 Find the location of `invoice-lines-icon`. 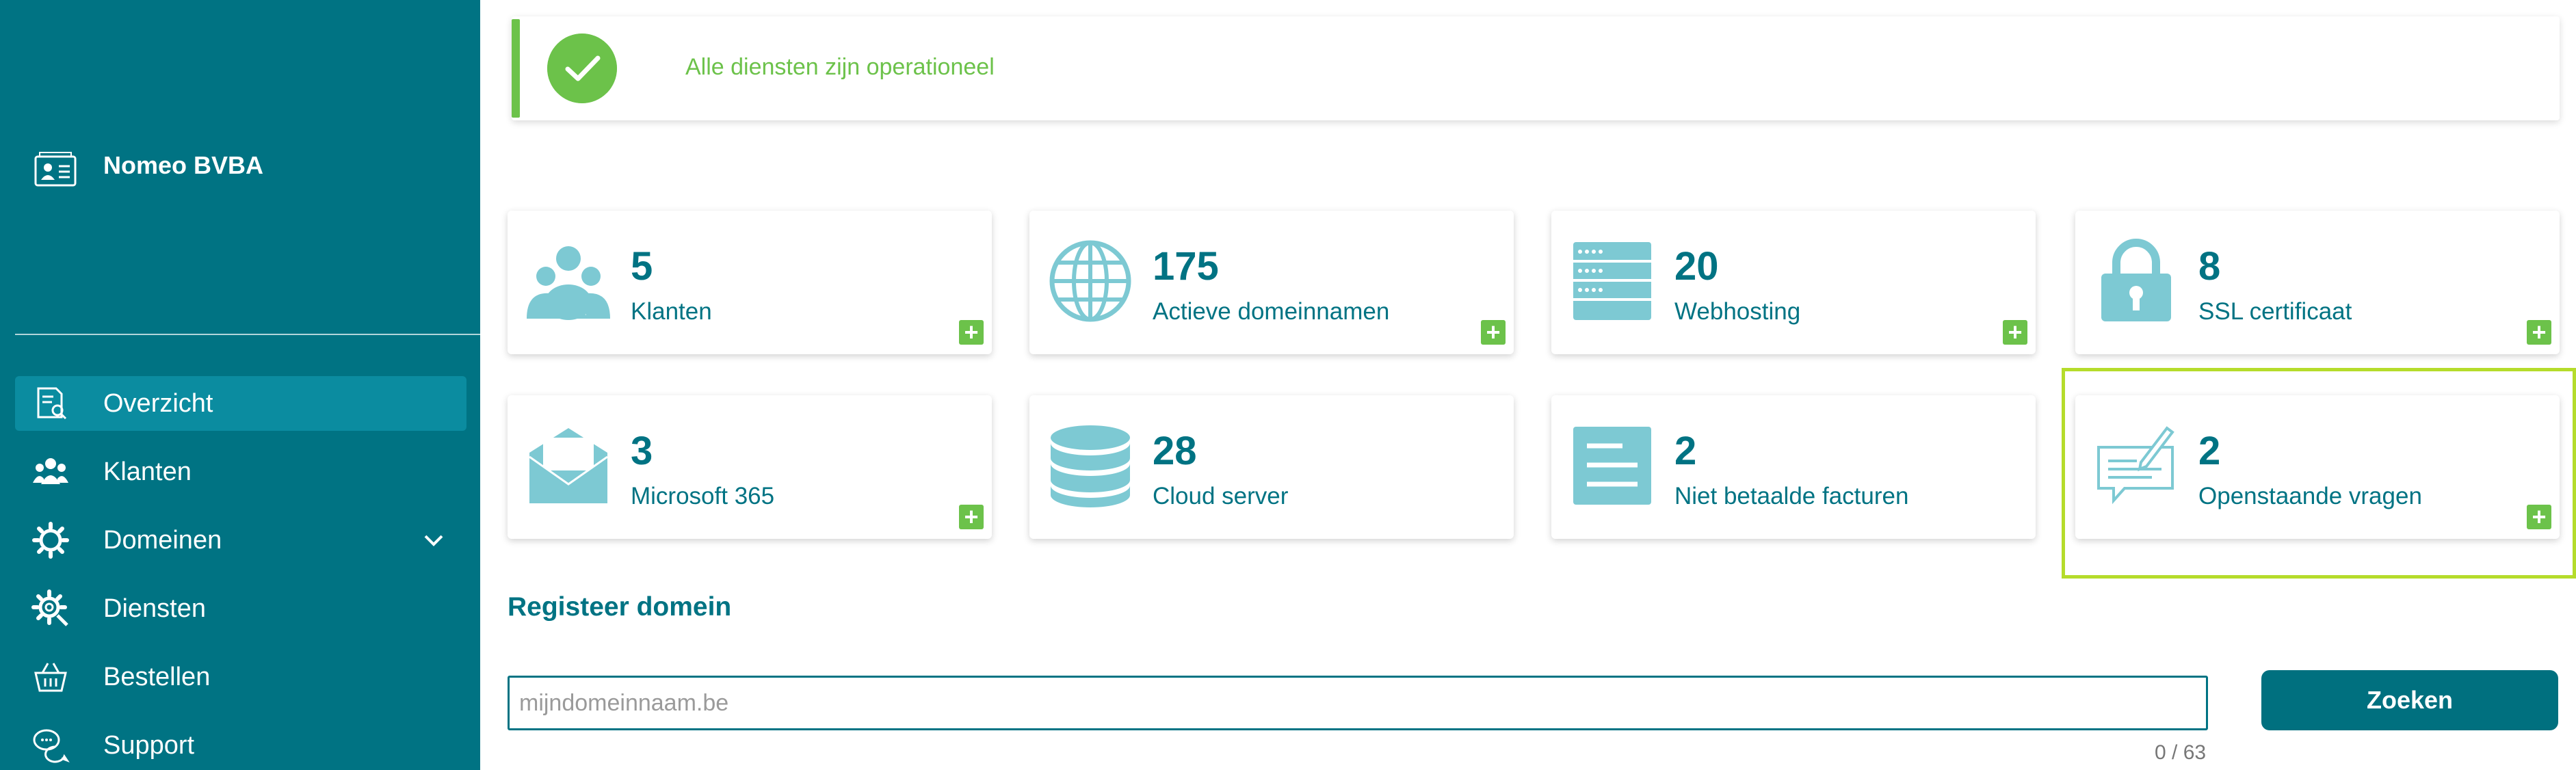

invoice-lines-icon is located at coordinates (1612, 466).